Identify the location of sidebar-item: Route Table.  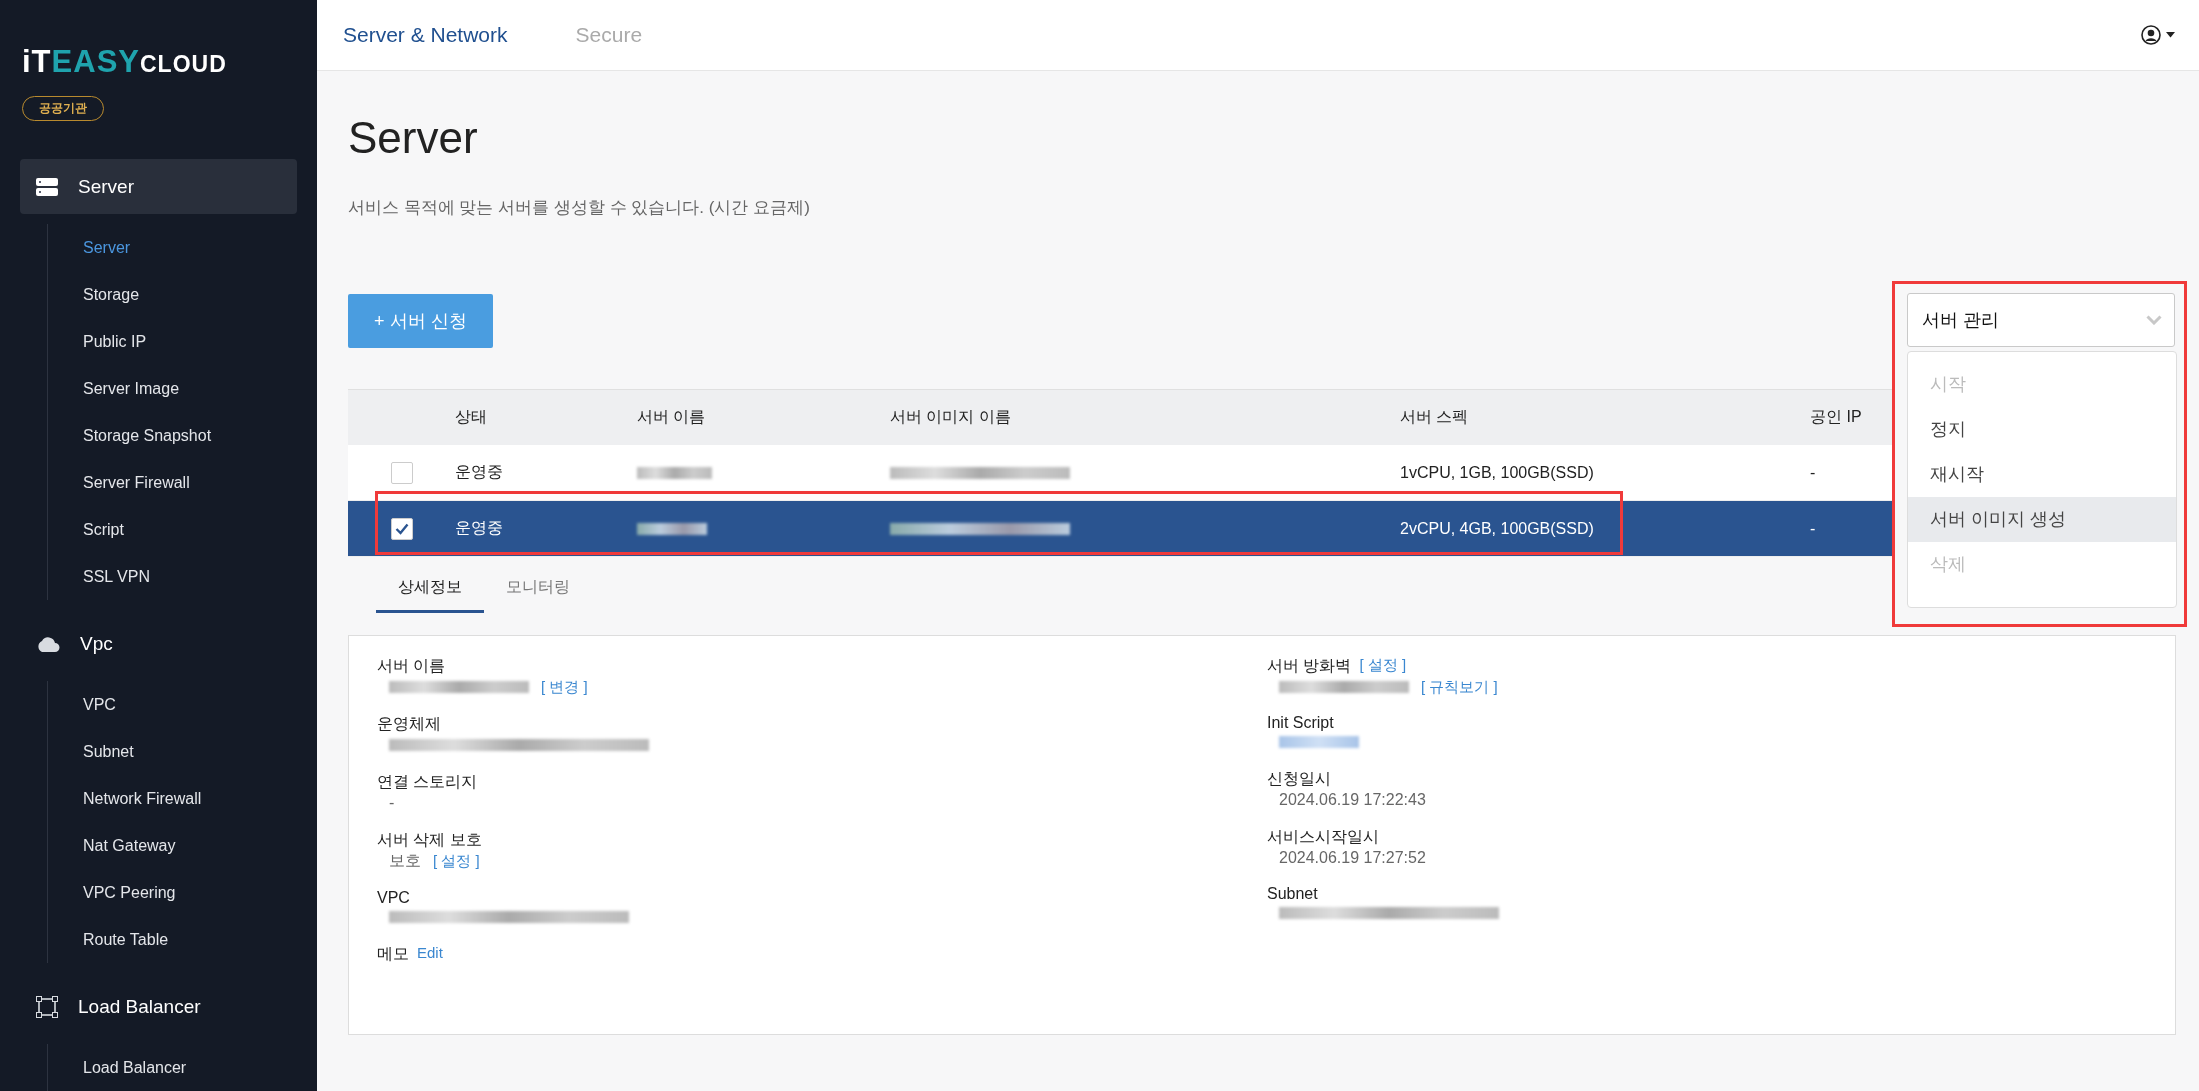
(190, 939).